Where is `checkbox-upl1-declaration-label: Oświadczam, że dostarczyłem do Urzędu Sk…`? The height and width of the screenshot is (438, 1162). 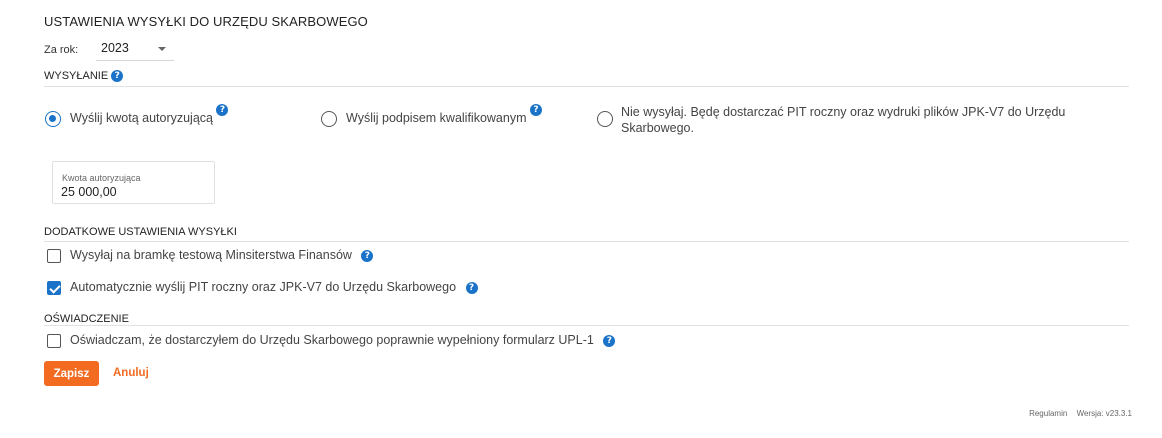
checkbox-upl1-declaration-label: Oświadczam, że dostarczyłem do Urzędu Sk… is located at coordinates (343, 340).